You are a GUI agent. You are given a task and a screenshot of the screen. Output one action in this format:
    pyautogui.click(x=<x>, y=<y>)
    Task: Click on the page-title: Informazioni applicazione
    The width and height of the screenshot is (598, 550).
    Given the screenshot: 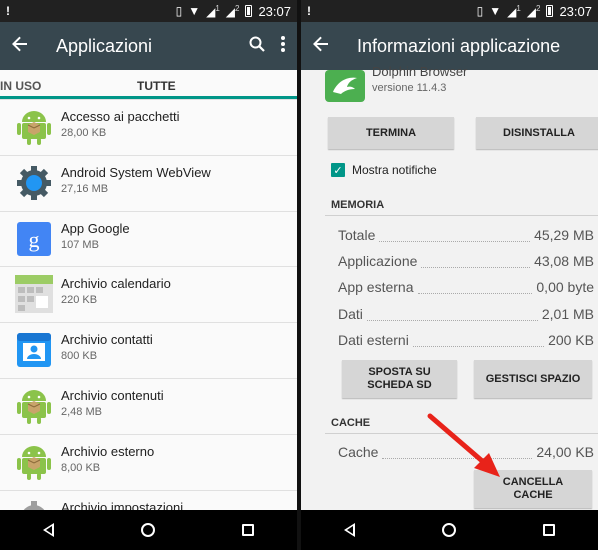 What is the action you would take?
    pyautogui.click(x=459, y=45)
    